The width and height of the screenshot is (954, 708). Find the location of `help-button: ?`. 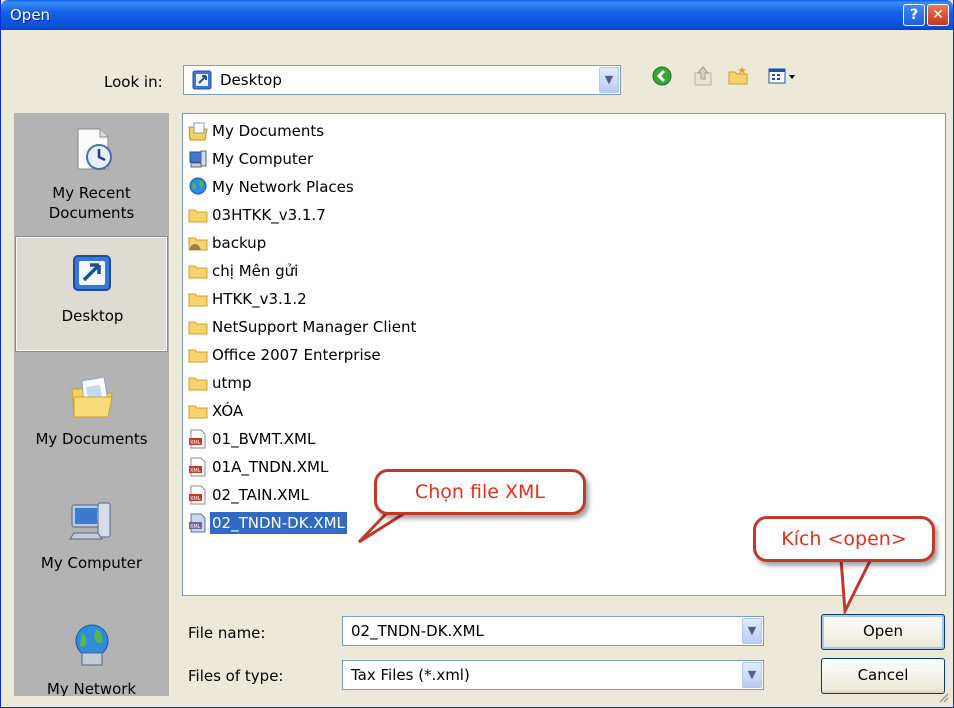

help-button: ? is located at coordinates (914, 15).